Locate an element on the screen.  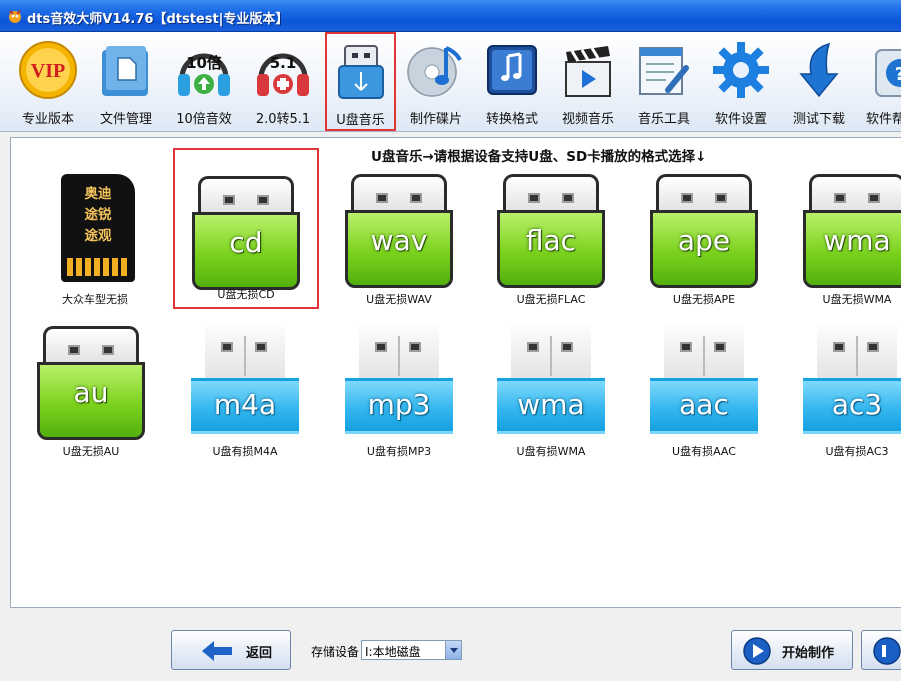
tile-caption: U盘有损M4A is located at coordinates (245, 451).